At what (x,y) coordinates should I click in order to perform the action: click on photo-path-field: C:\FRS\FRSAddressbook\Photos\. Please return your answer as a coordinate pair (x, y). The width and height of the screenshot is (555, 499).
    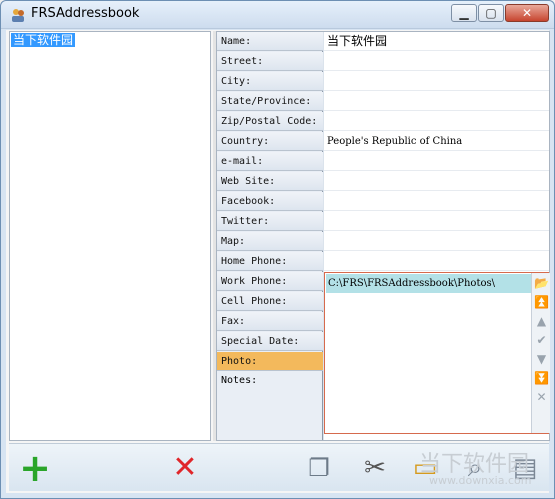
    Looking at the image, I should click on (428, 283).